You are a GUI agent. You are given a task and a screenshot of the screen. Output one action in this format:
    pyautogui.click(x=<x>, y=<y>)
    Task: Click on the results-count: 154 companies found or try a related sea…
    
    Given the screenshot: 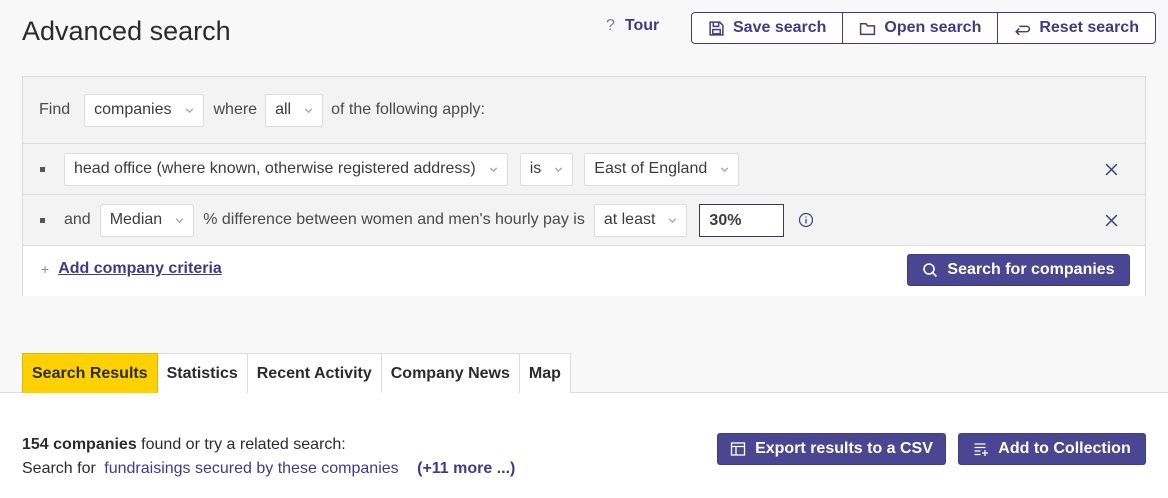 What is the action you would take?
    pyautogui.click(x=184, y=445)
    